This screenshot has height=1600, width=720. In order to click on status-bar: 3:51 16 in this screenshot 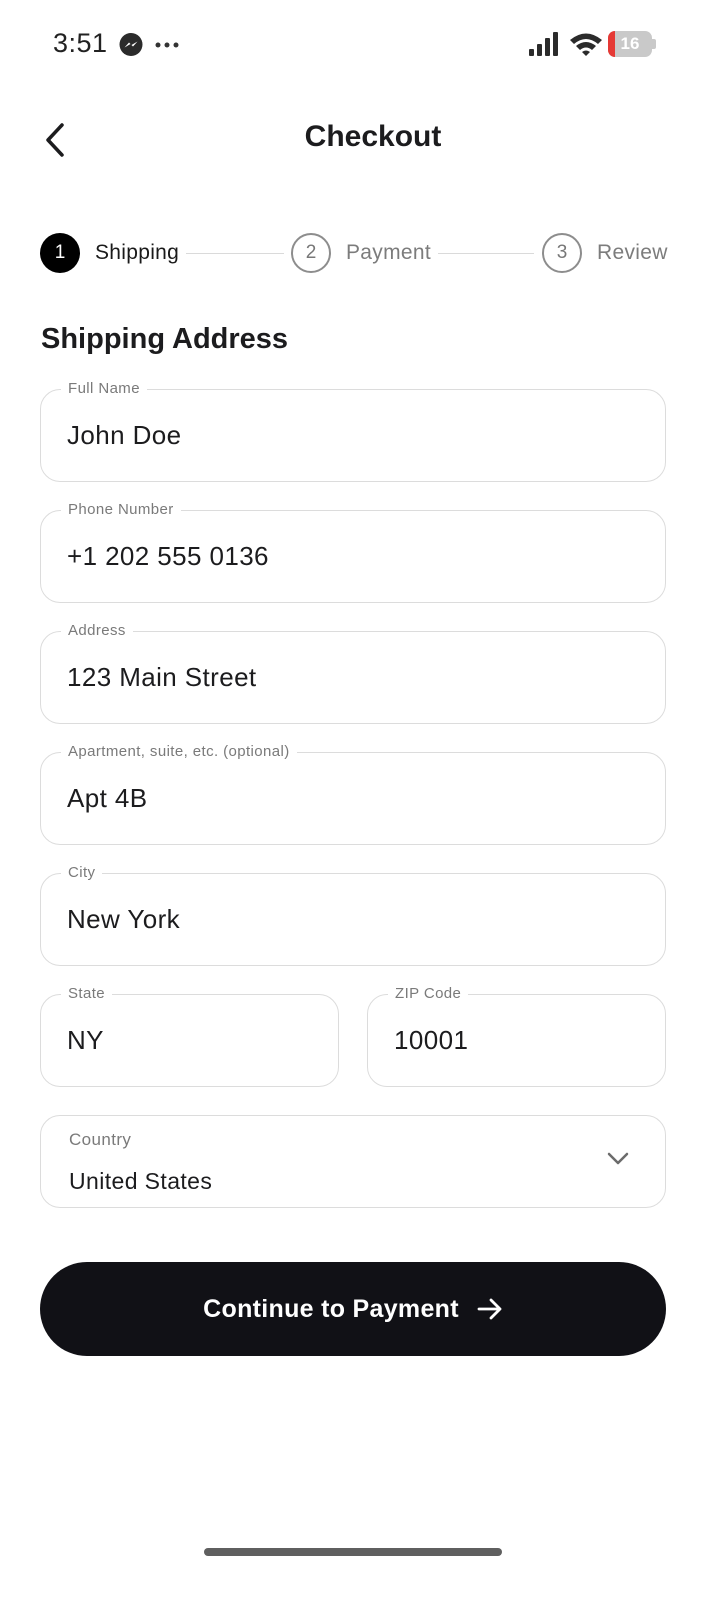, I will do `click(360, 45)`.